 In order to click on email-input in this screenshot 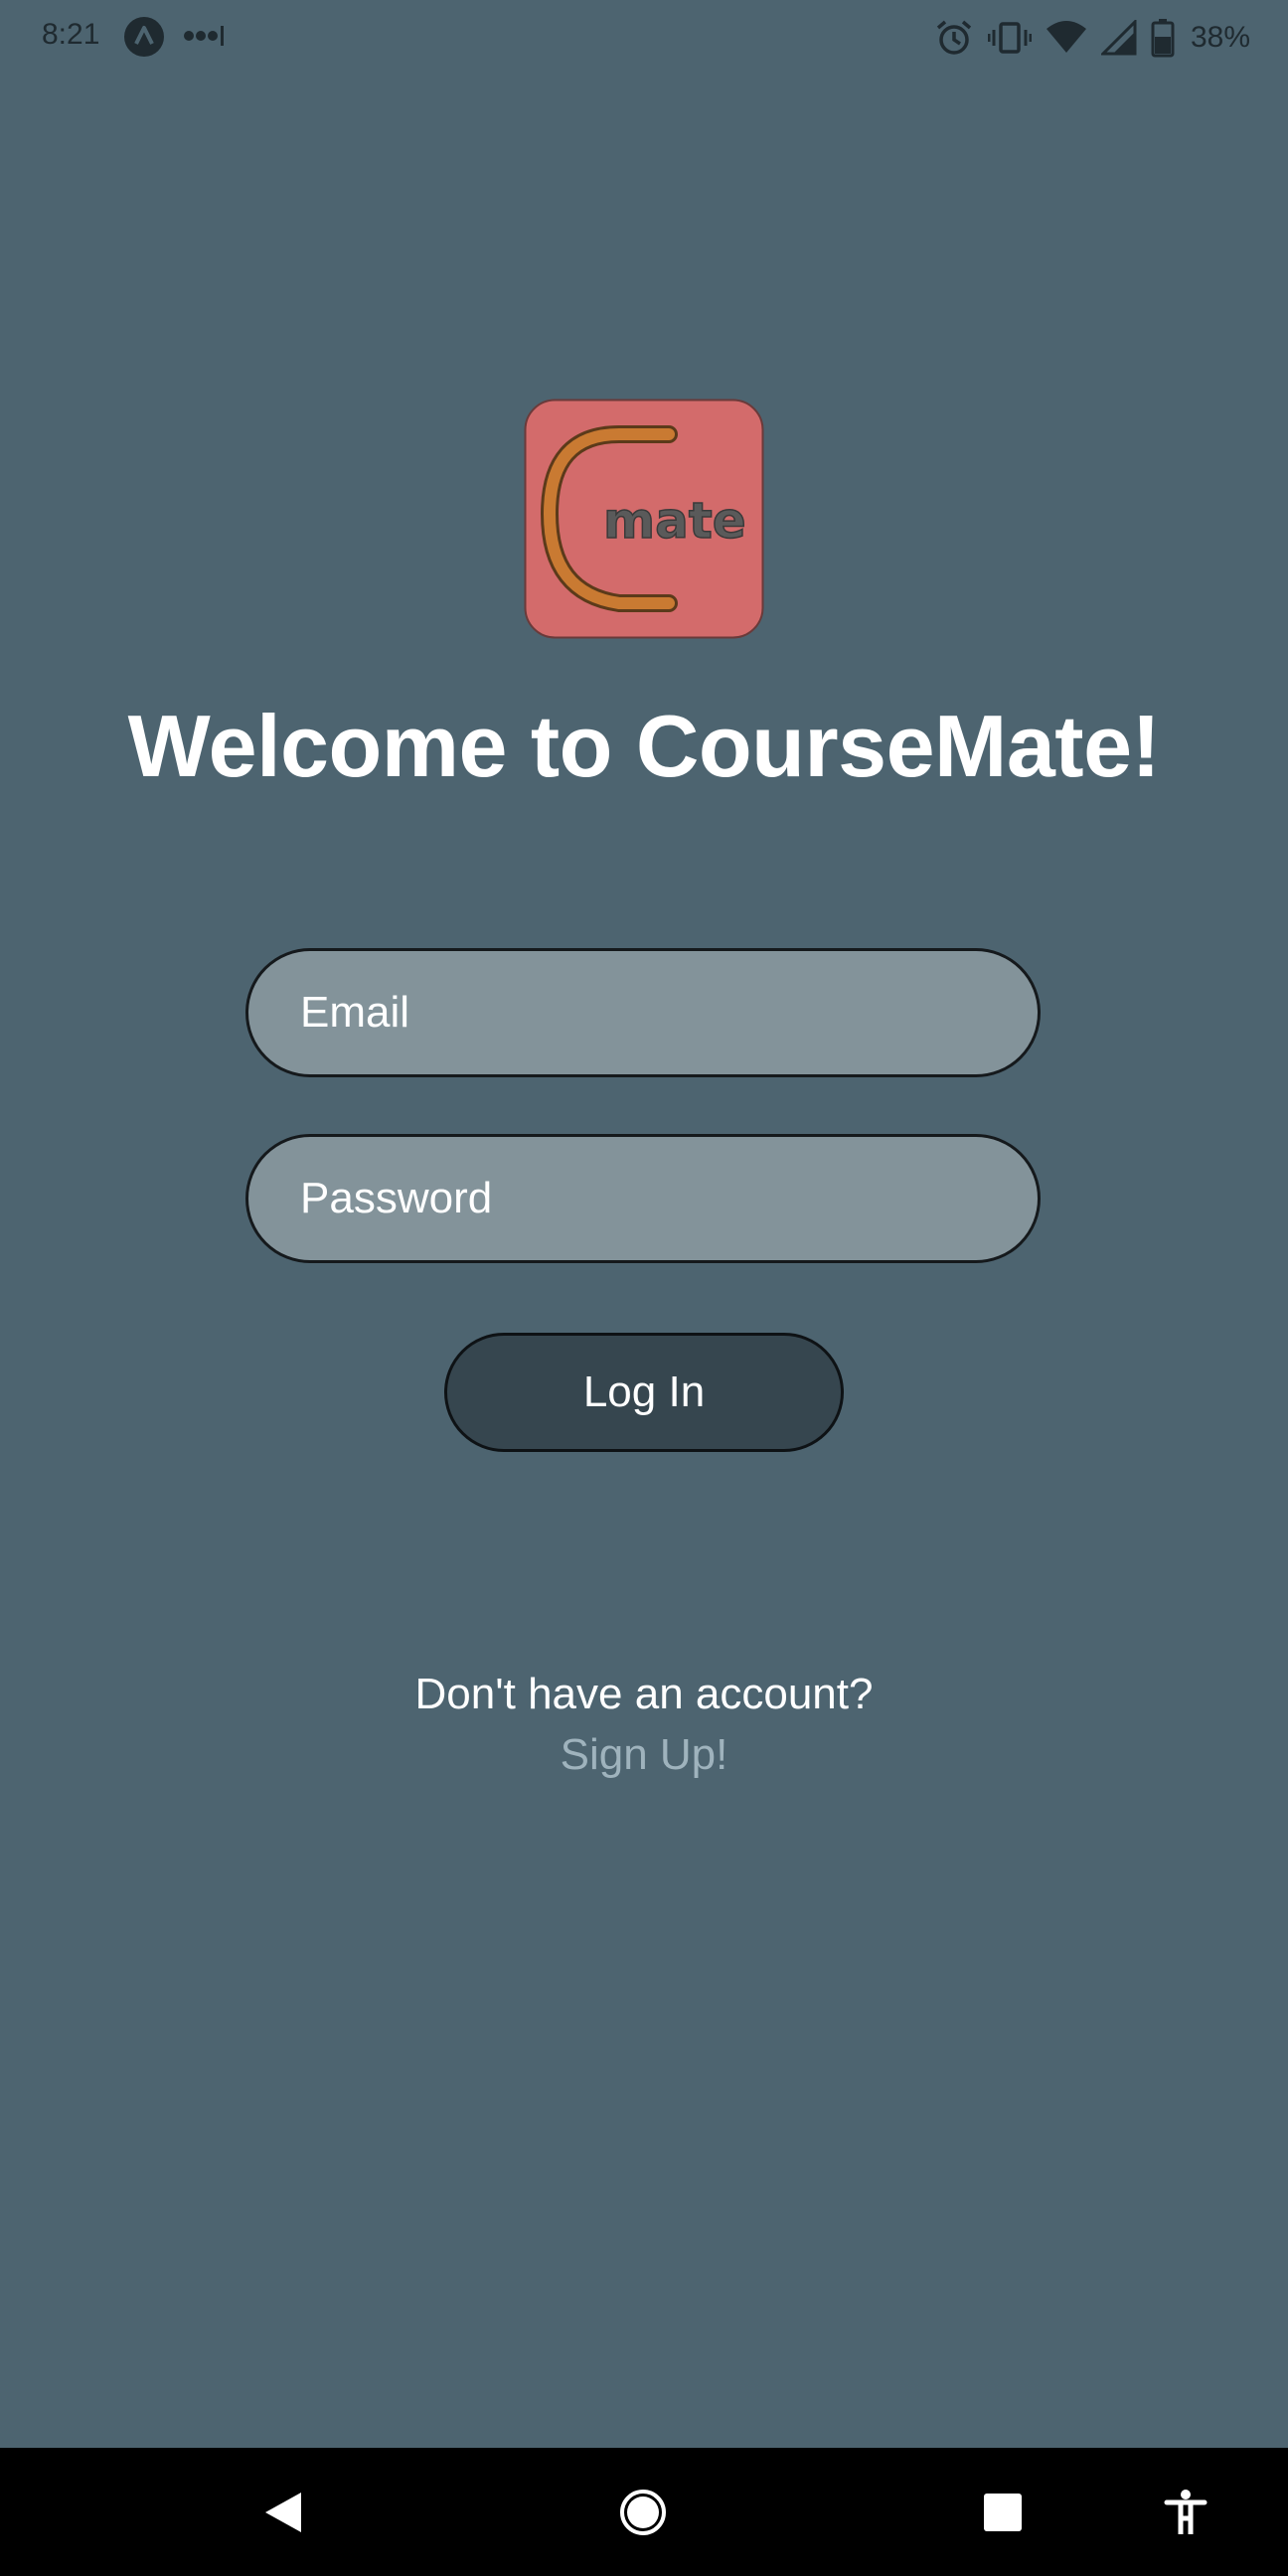, I will do `click(643, 1012)`.